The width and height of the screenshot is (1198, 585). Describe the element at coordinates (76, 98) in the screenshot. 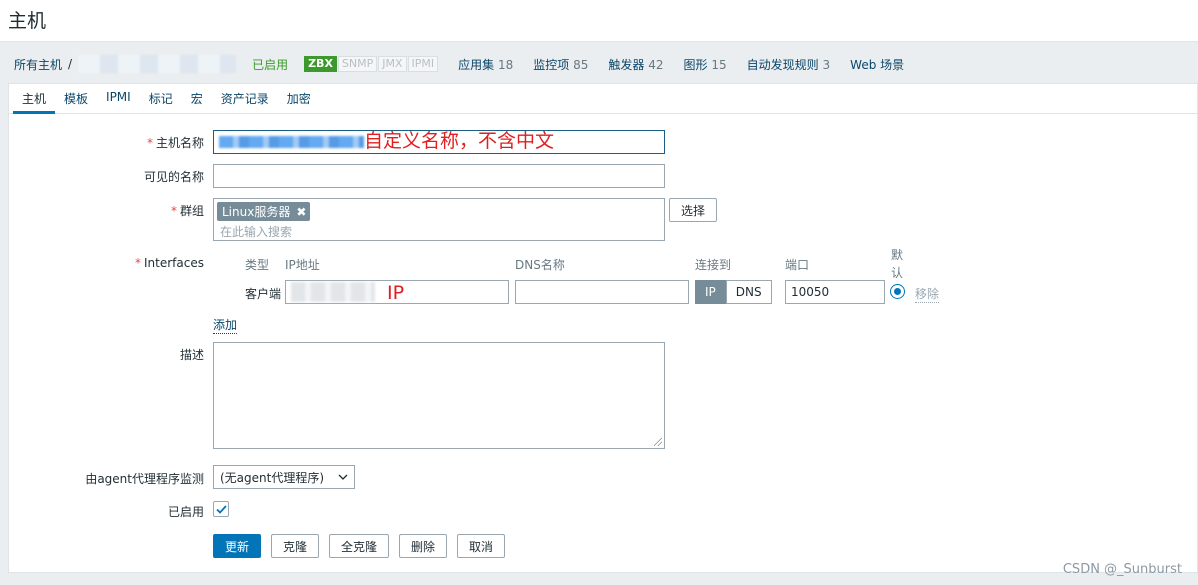

I see `tab-templates: 模板` at that location.